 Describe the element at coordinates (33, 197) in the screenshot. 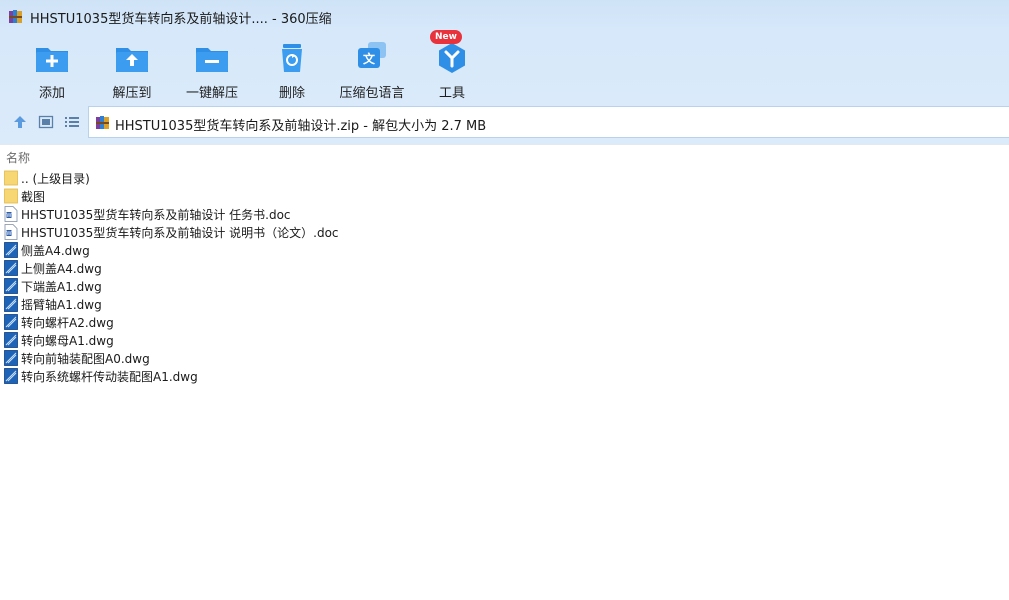

I see `file-name: 截图` at that location.